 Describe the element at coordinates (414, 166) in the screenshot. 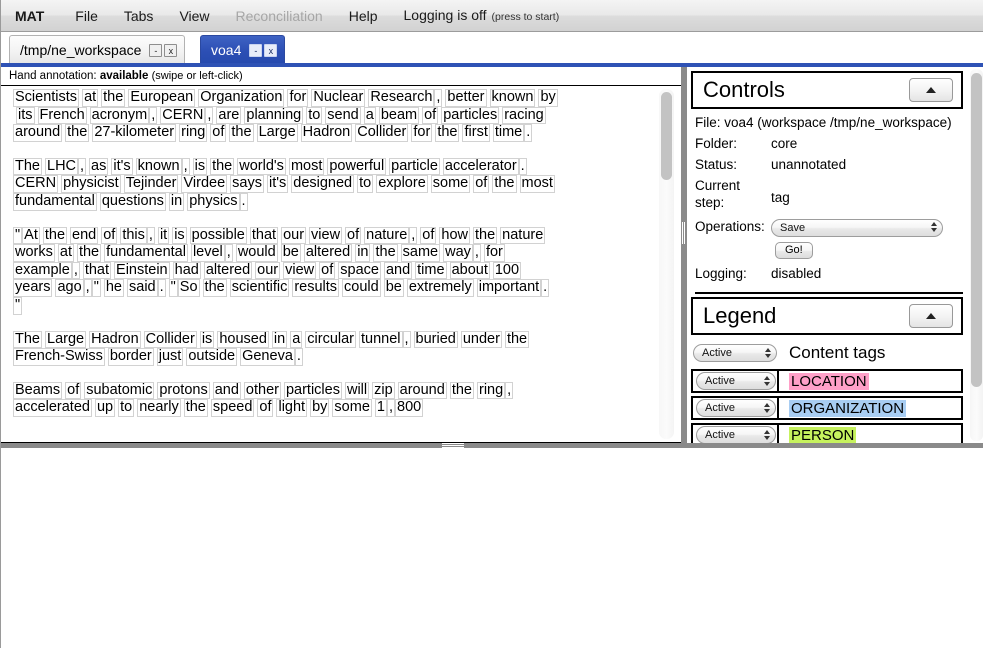

I see `document-token: particle` at that location.